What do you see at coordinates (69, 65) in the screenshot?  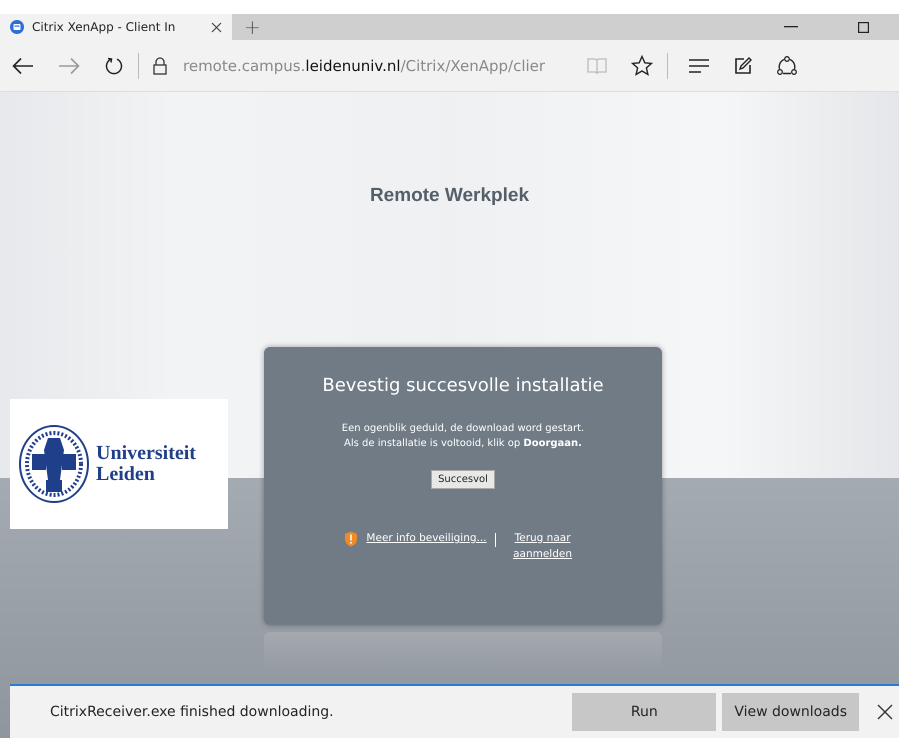 I see `forward-icon` at bounding box center [69, 65].